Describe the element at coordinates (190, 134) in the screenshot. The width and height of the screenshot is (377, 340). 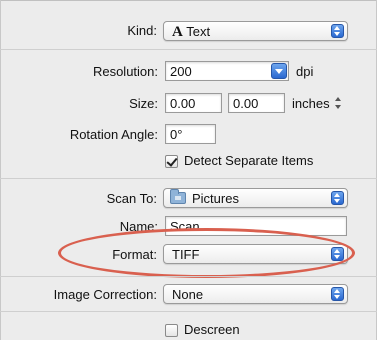
I see `rotation-input: 0°` at that location.